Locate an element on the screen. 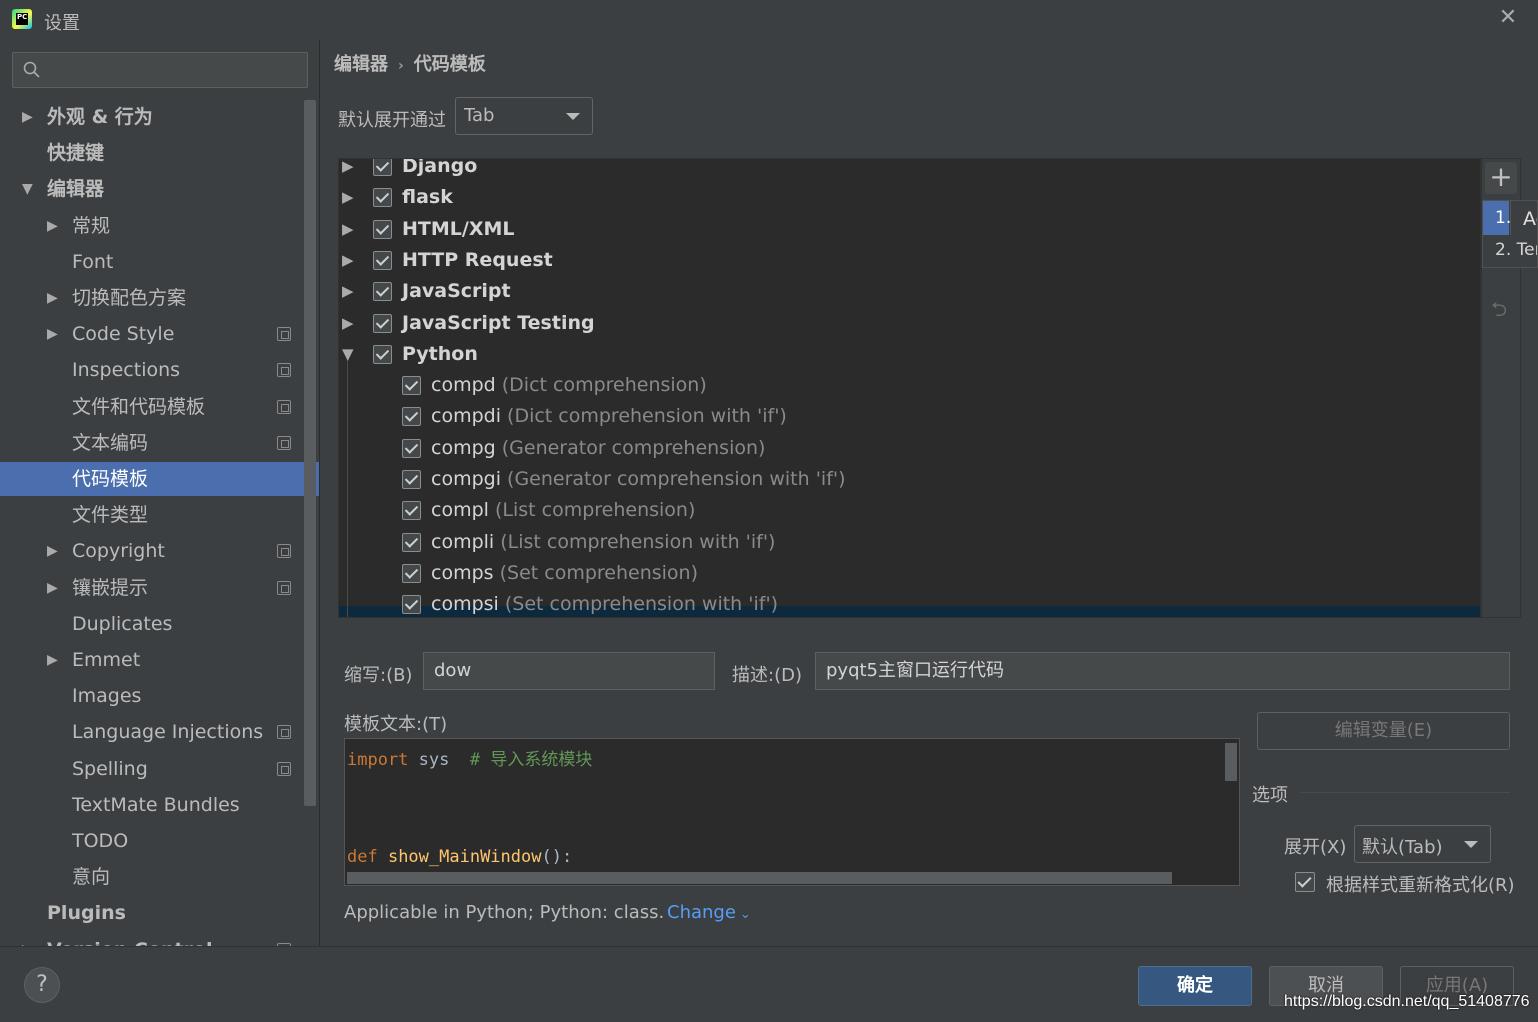 This screenshot has width=1538, height=1022. sidebar-item: ▶ Copyright is located at coordinates (160, 551).